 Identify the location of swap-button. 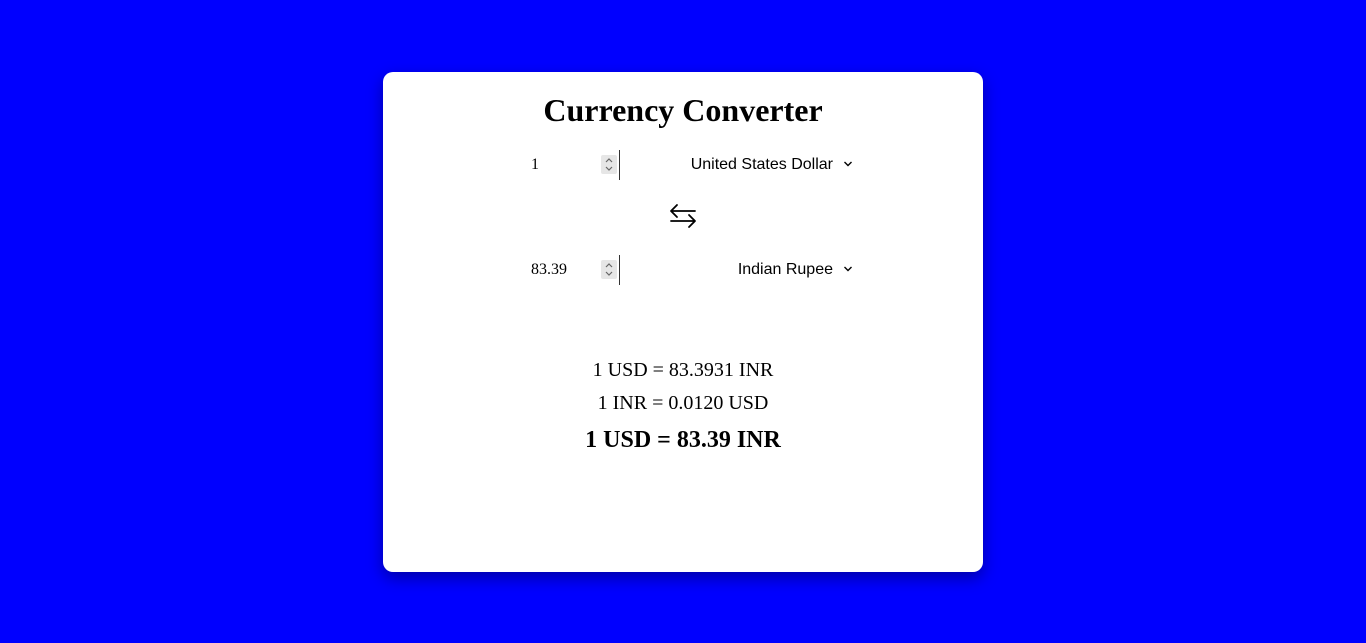
(683, 216).